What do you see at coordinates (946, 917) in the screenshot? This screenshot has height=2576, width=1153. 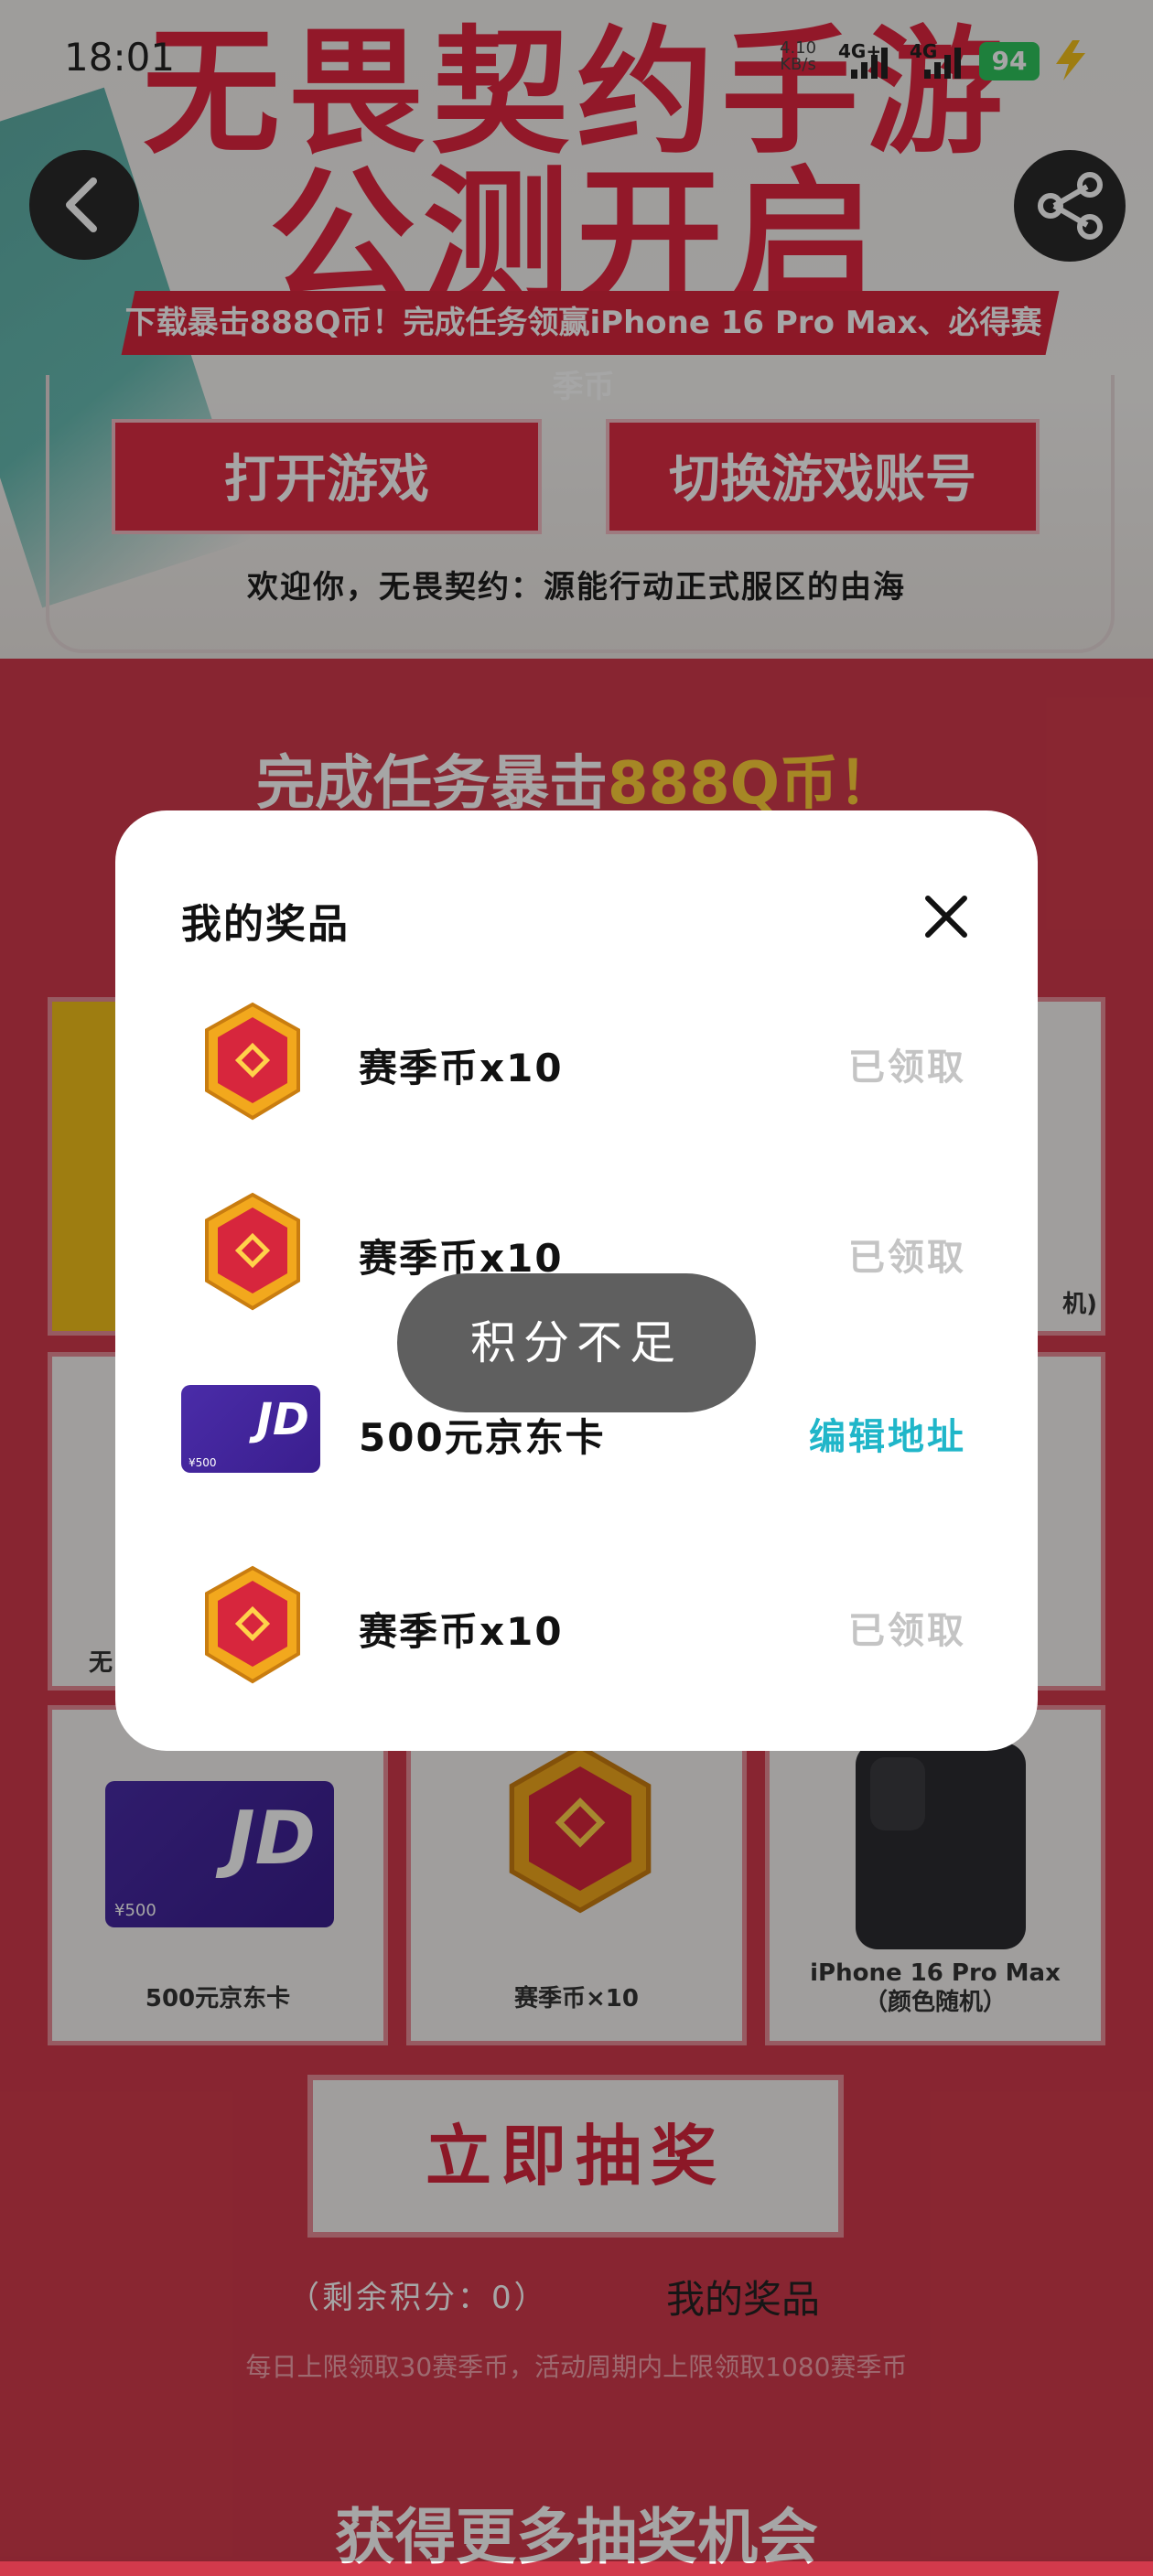 I see `close-icon` at bounding box center [946, 917].